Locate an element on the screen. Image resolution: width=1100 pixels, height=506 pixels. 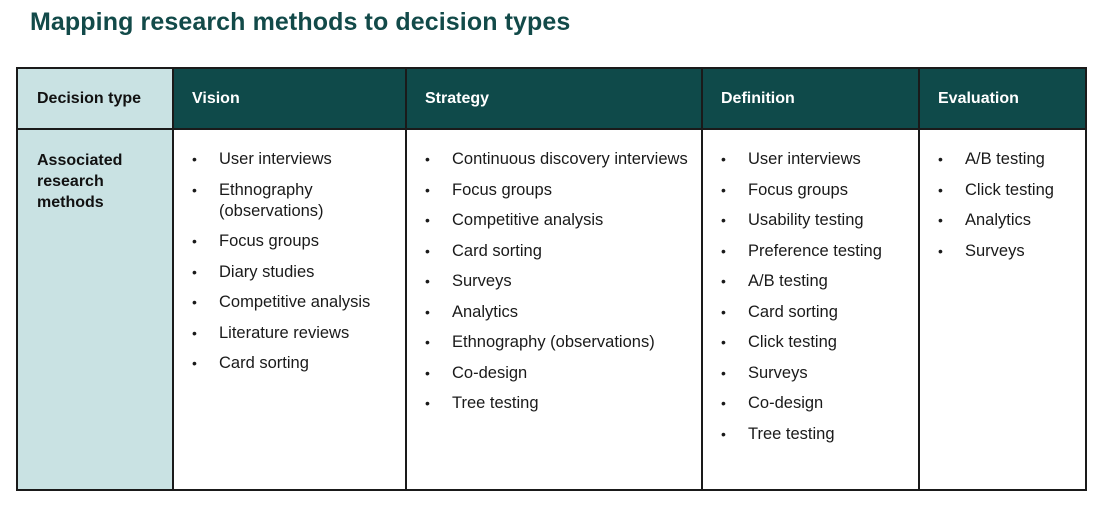
method-label: Usability testing is located at coordinates (806, 220).